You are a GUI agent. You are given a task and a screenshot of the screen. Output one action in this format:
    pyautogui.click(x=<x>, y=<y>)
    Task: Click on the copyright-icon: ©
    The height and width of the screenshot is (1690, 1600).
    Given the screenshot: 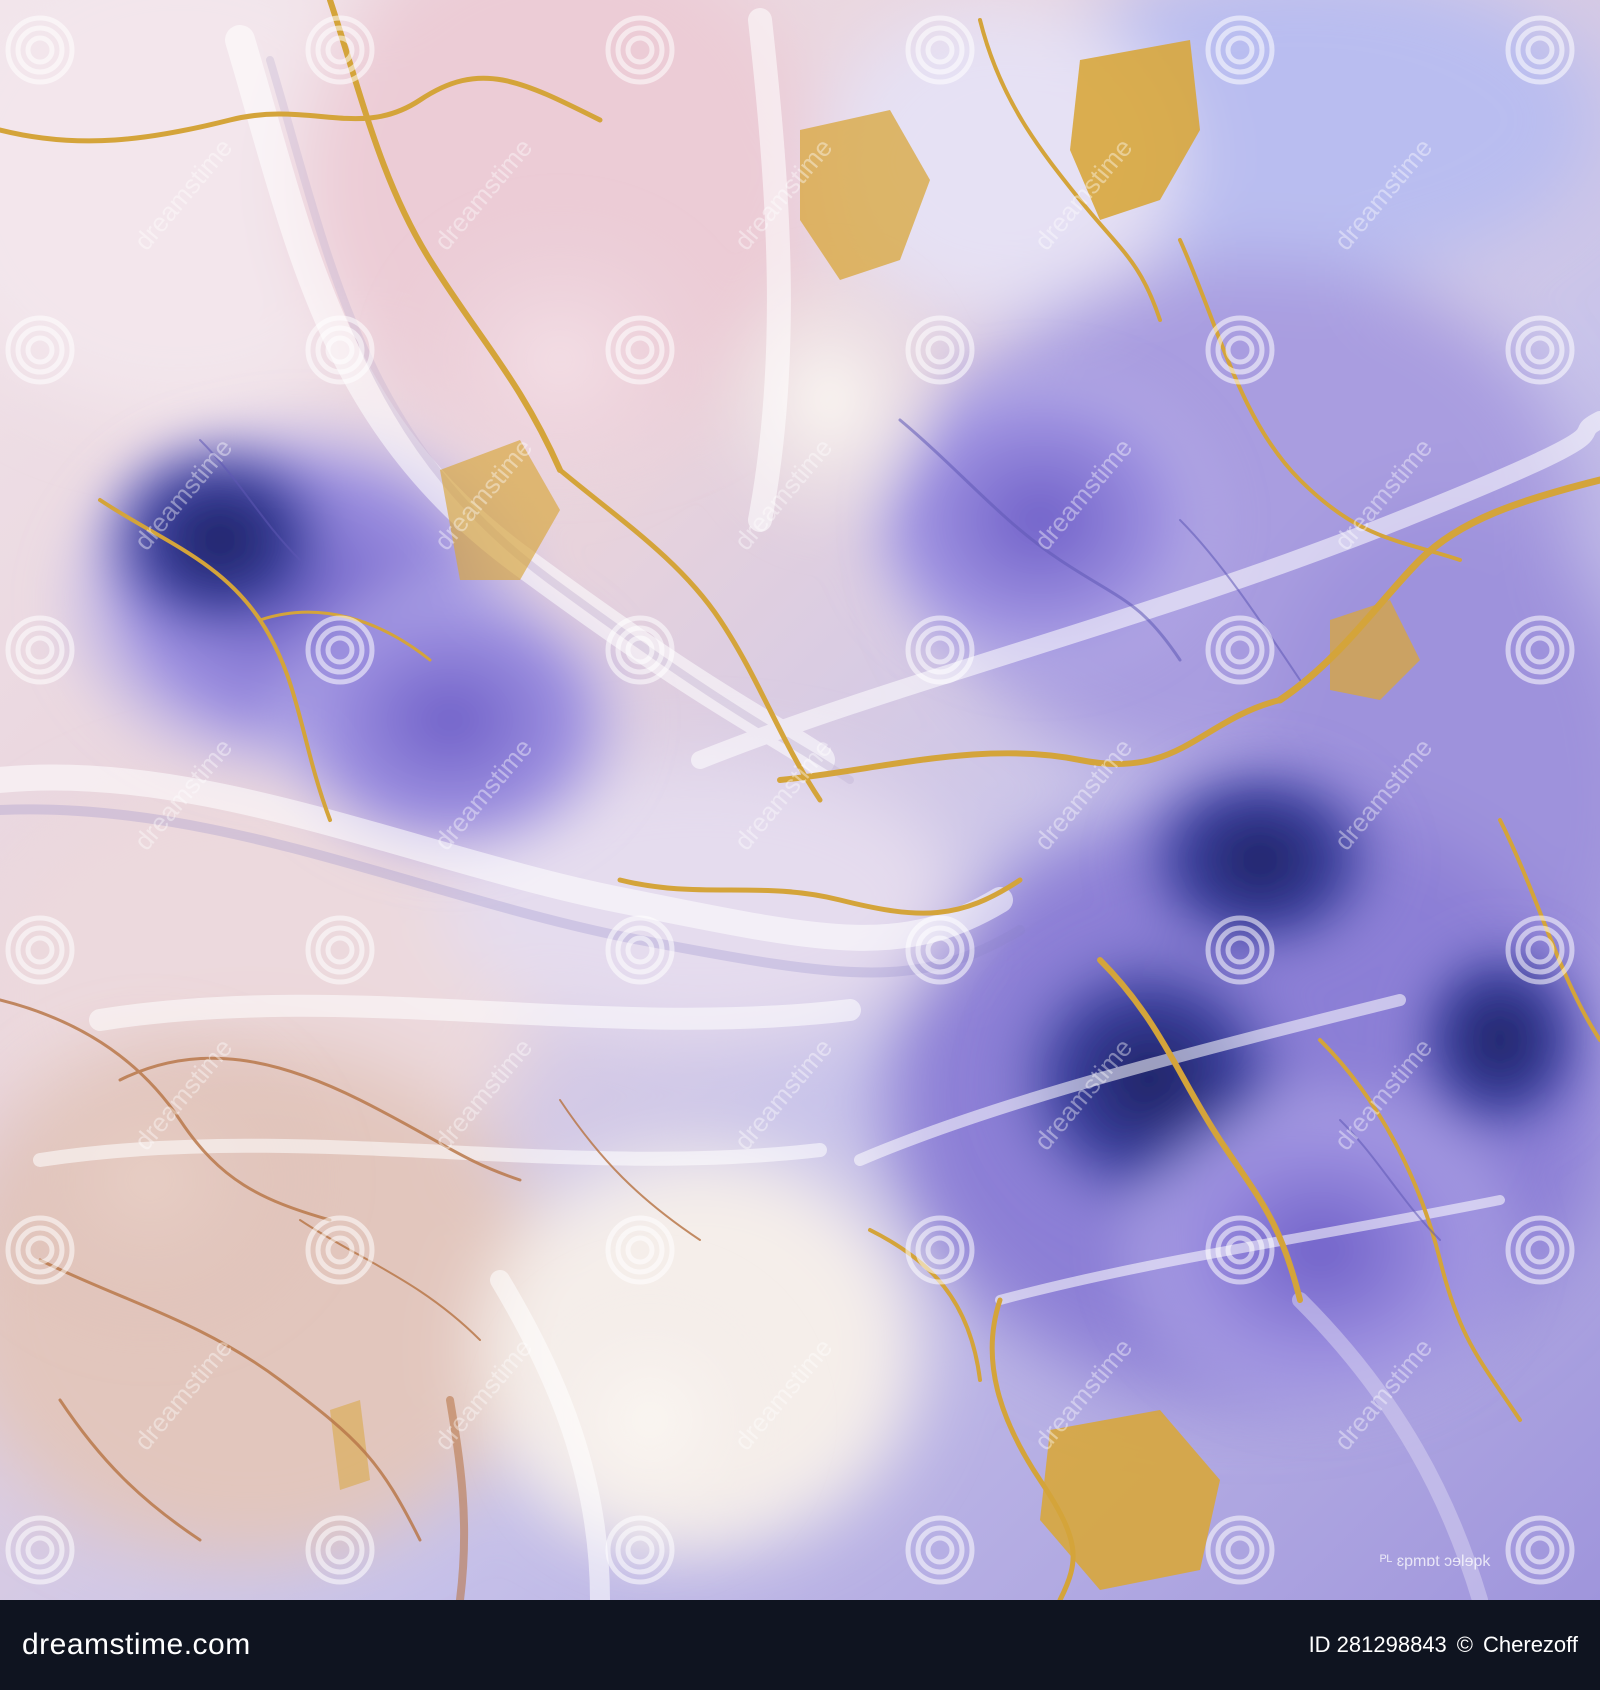 What is the action you would take?
    pyautogui.click(x=1465, y=1644)
    